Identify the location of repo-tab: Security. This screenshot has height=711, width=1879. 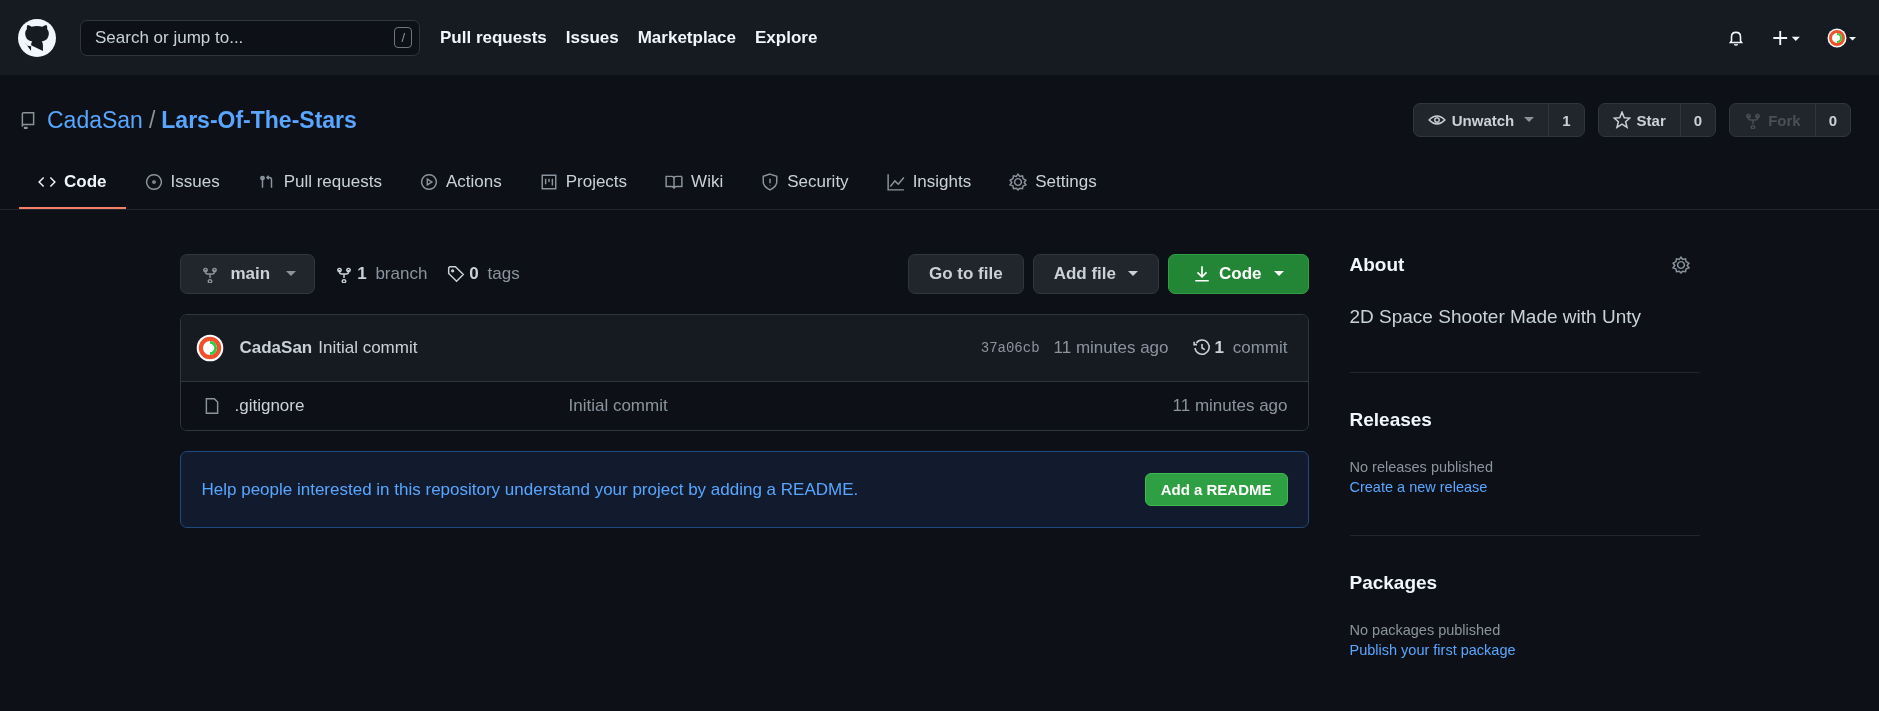
(805, 183).